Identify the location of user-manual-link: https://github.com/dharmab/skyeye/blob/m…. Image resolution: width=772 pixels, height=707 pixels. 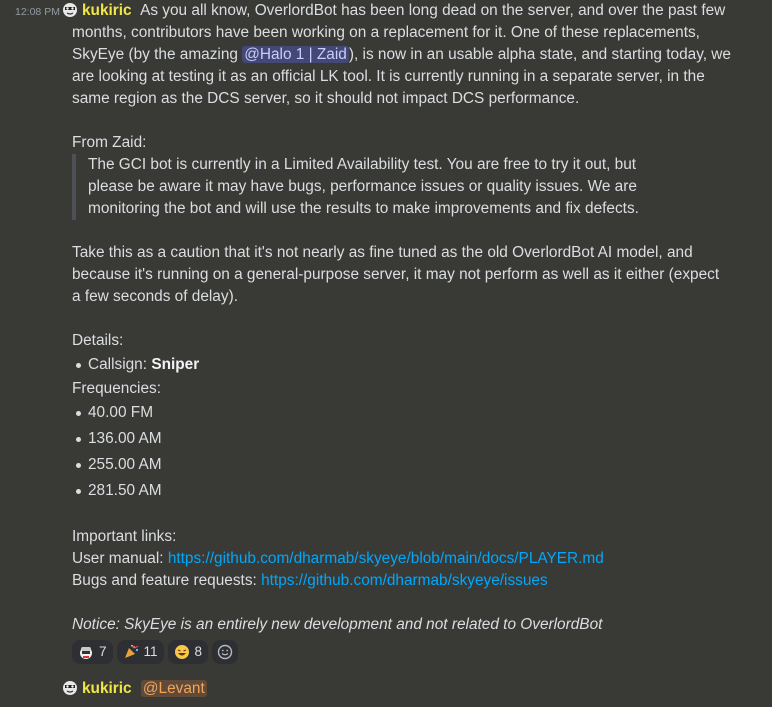
(386, 558).